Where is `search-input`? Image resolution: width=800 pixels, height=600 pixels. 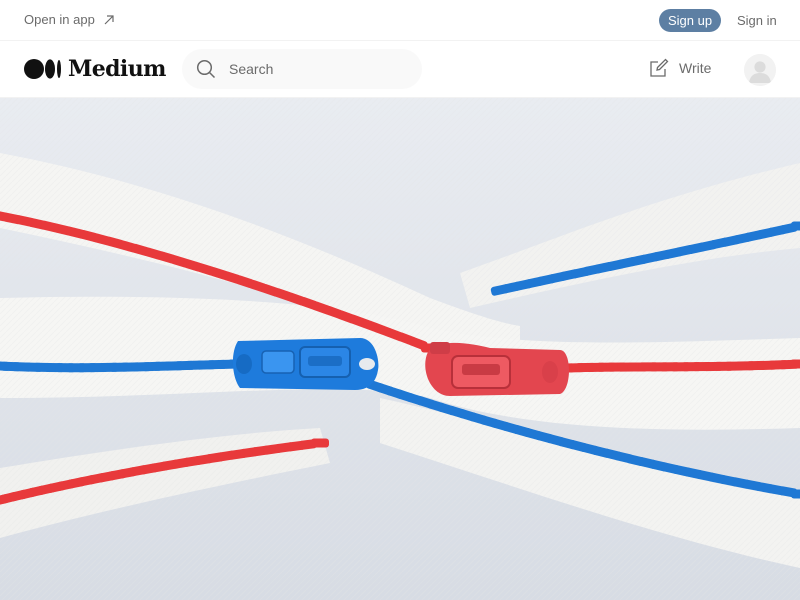
search-input is located at coordinates (314, 69).